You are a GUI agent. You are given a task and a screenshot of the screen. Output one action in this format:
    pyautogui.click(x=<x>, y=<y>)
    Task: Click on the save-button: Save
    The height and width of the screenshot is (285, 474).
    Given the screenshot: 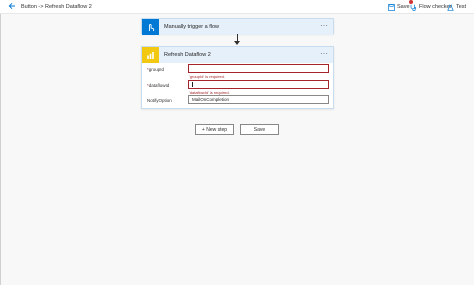 What is the action you would take?
    pyautogui.click(x=399, y=7)
    